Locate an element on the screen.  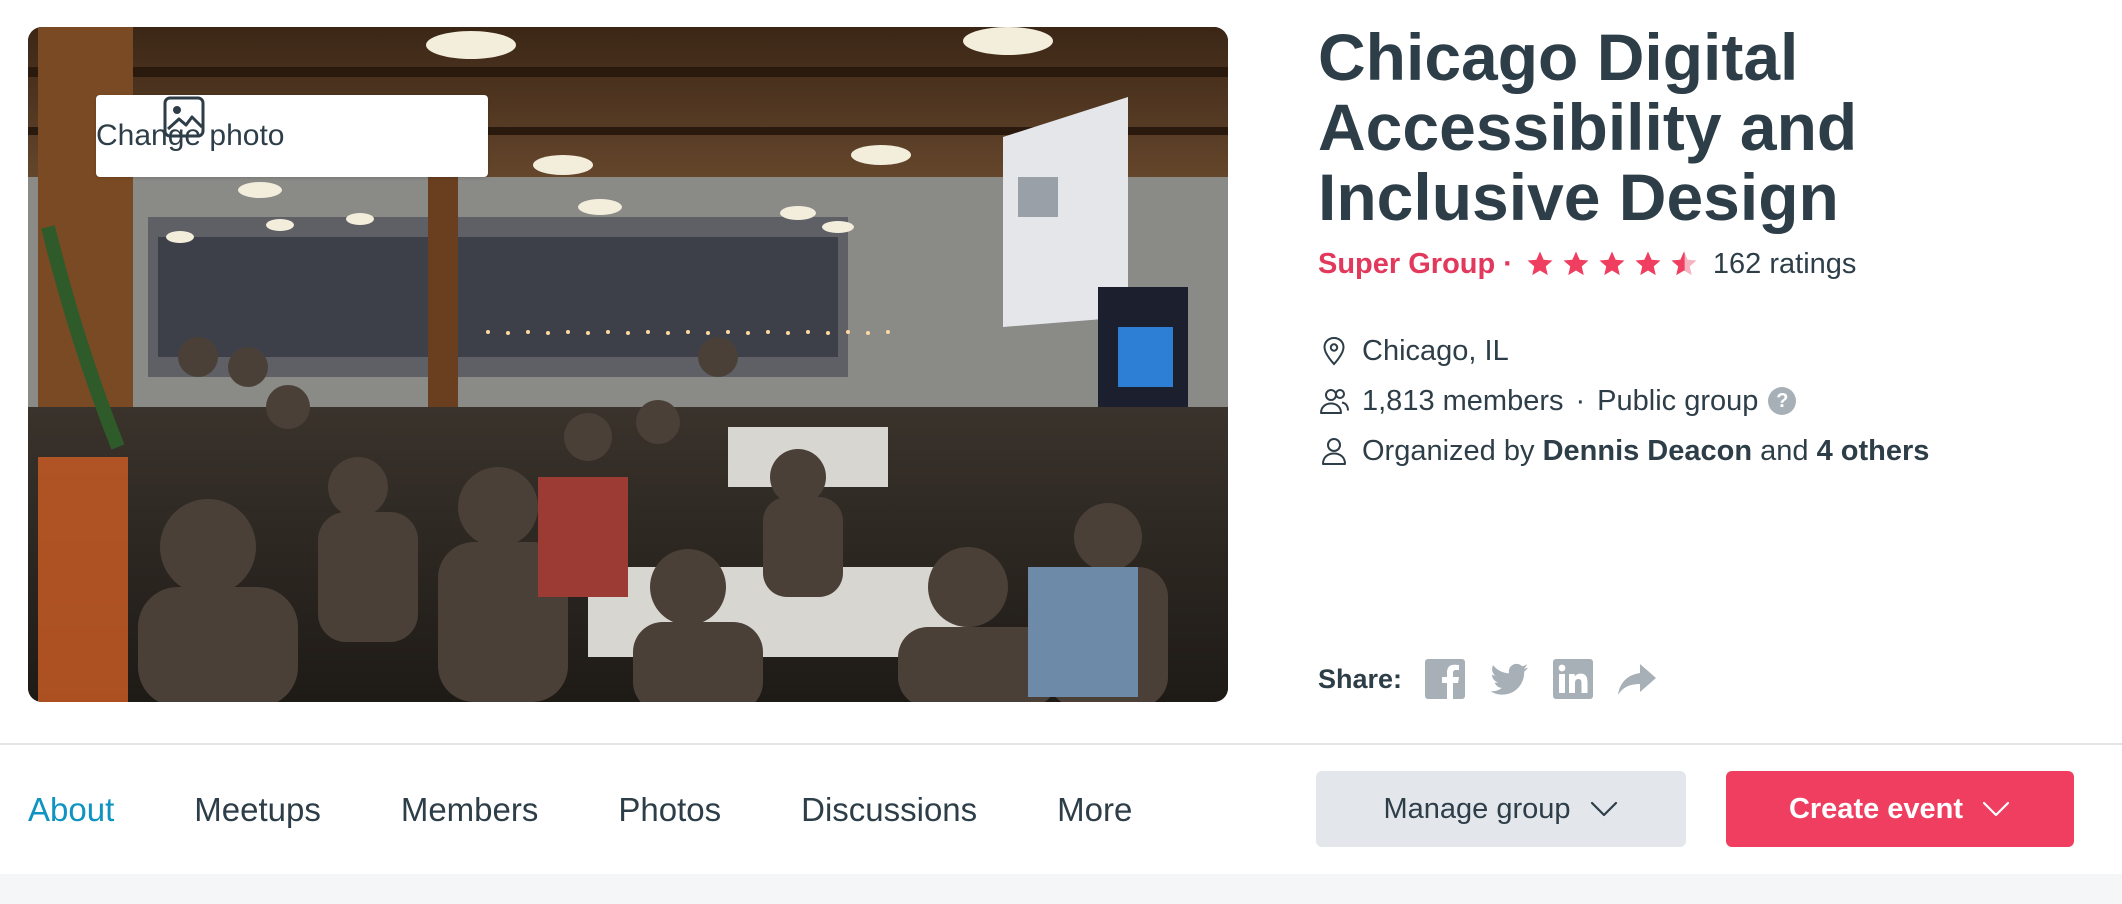
super-group-badge: Super Group is located at coordinates (1407, 263).